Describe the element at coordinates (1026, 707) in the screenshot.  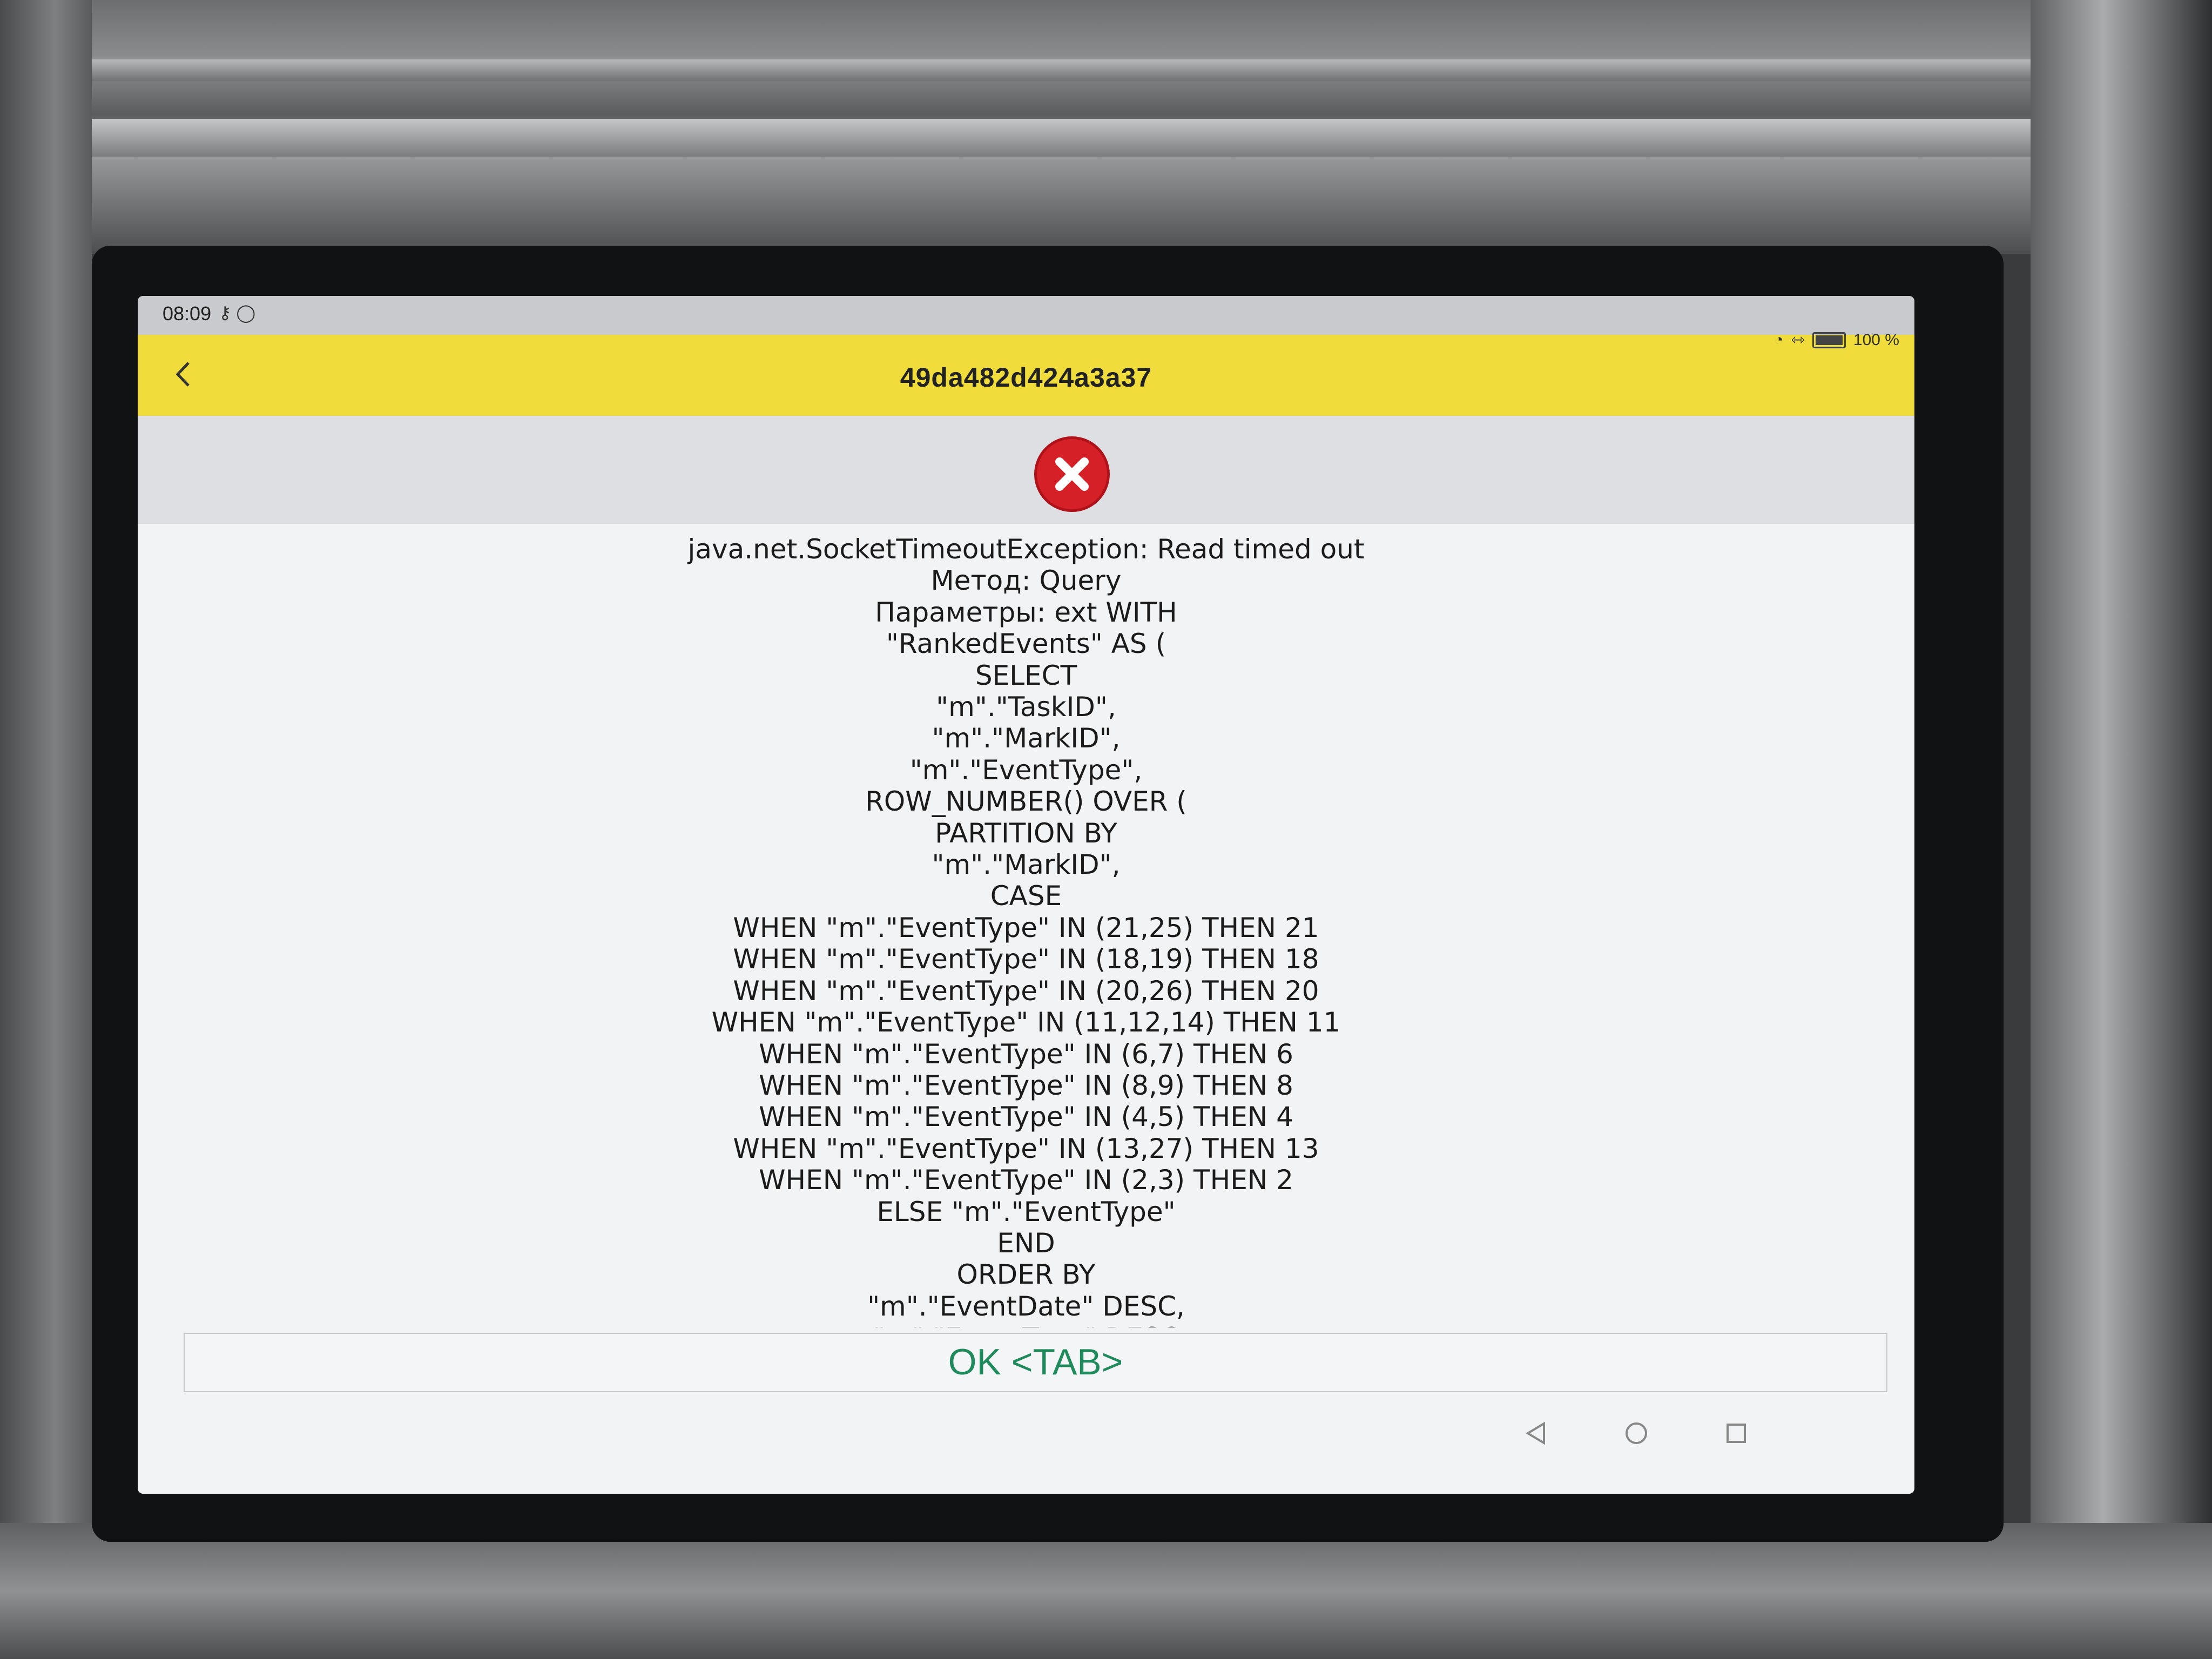
I see `error-message-line: "m"."TaskID",` at that location.